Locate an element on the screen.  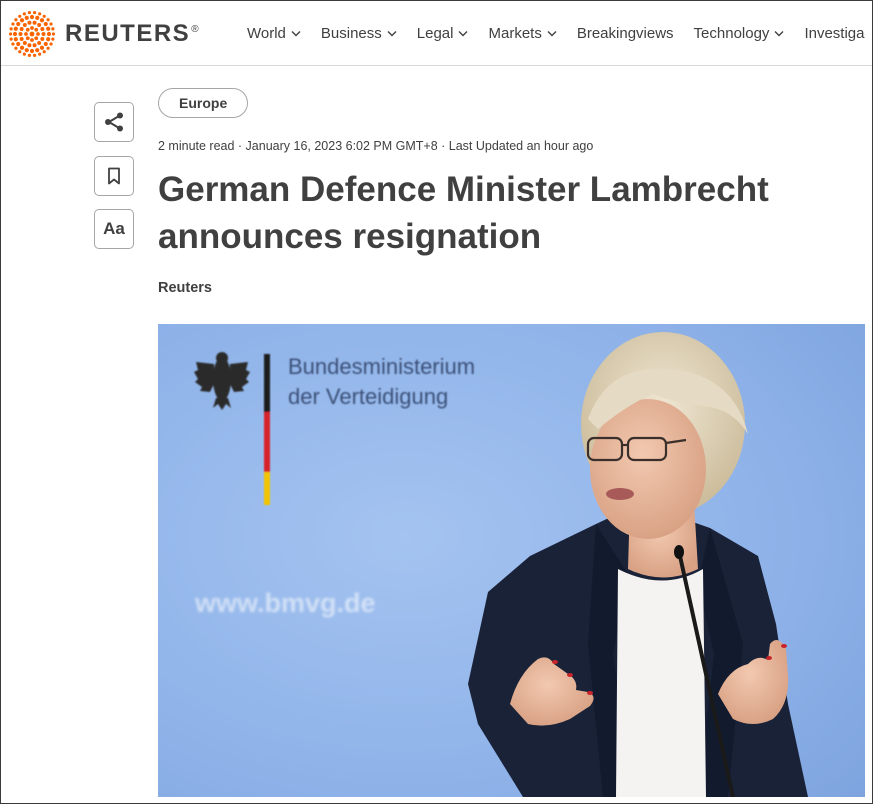
share-button is located at coordinates (114, 122).